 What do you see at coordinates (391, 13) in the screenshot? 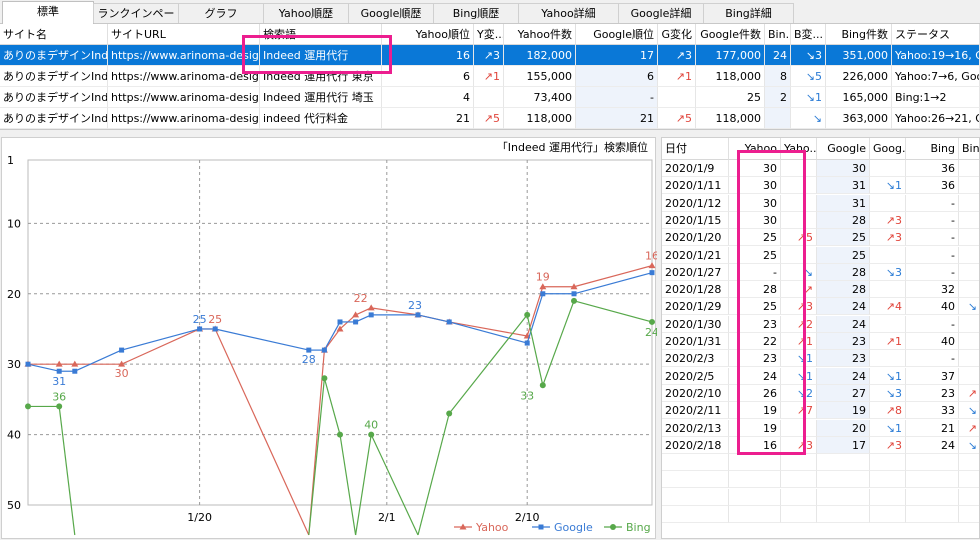
I see `tab-google-history: Google順歴` at bounding box center [391, 13].